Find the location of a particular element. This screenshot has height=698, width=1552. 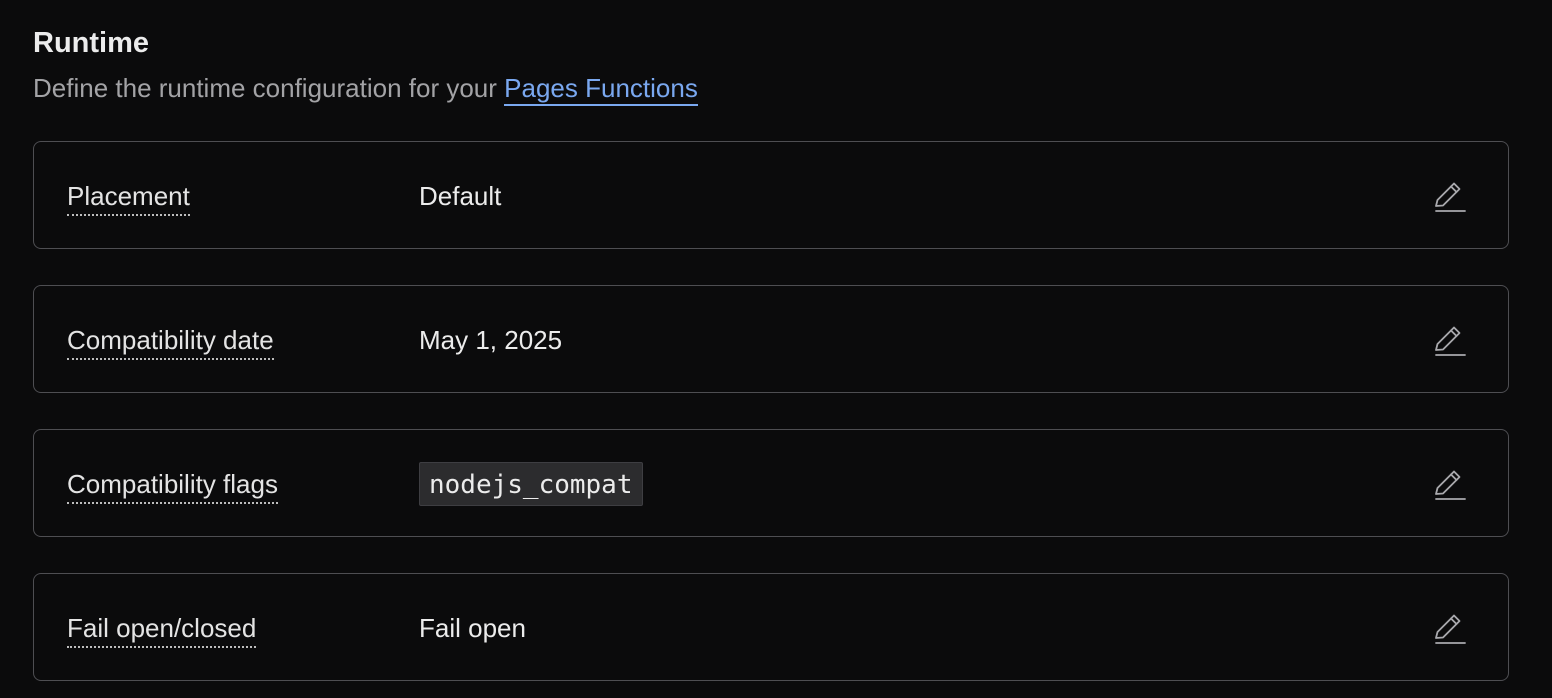

edit-compatibility-flags-button is located at coordinates (1450, 484).